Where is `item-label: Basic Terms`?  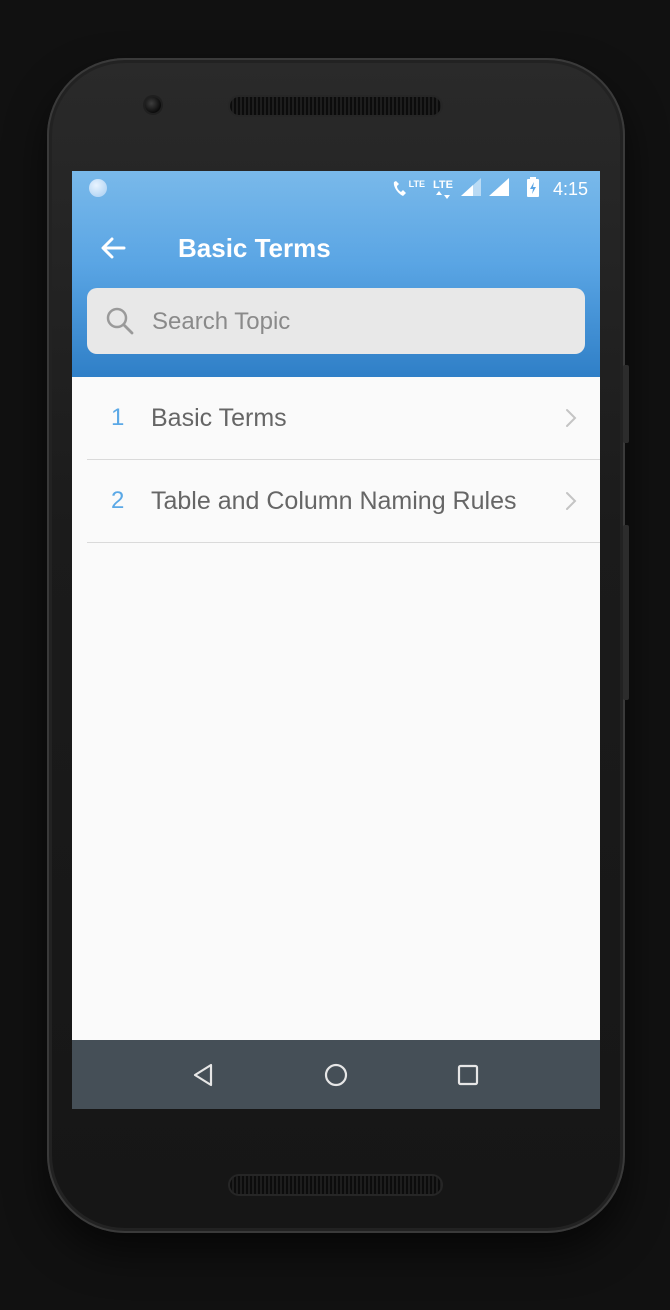 item-label: Basic Terms is located at coordinates (219, 418).